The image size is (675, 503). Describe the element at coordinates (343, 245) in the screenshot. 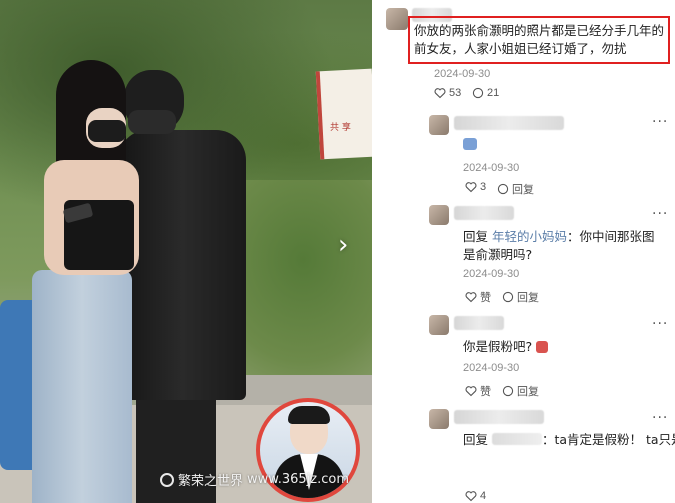

I see `next-arrow-icon: ›` at that location.